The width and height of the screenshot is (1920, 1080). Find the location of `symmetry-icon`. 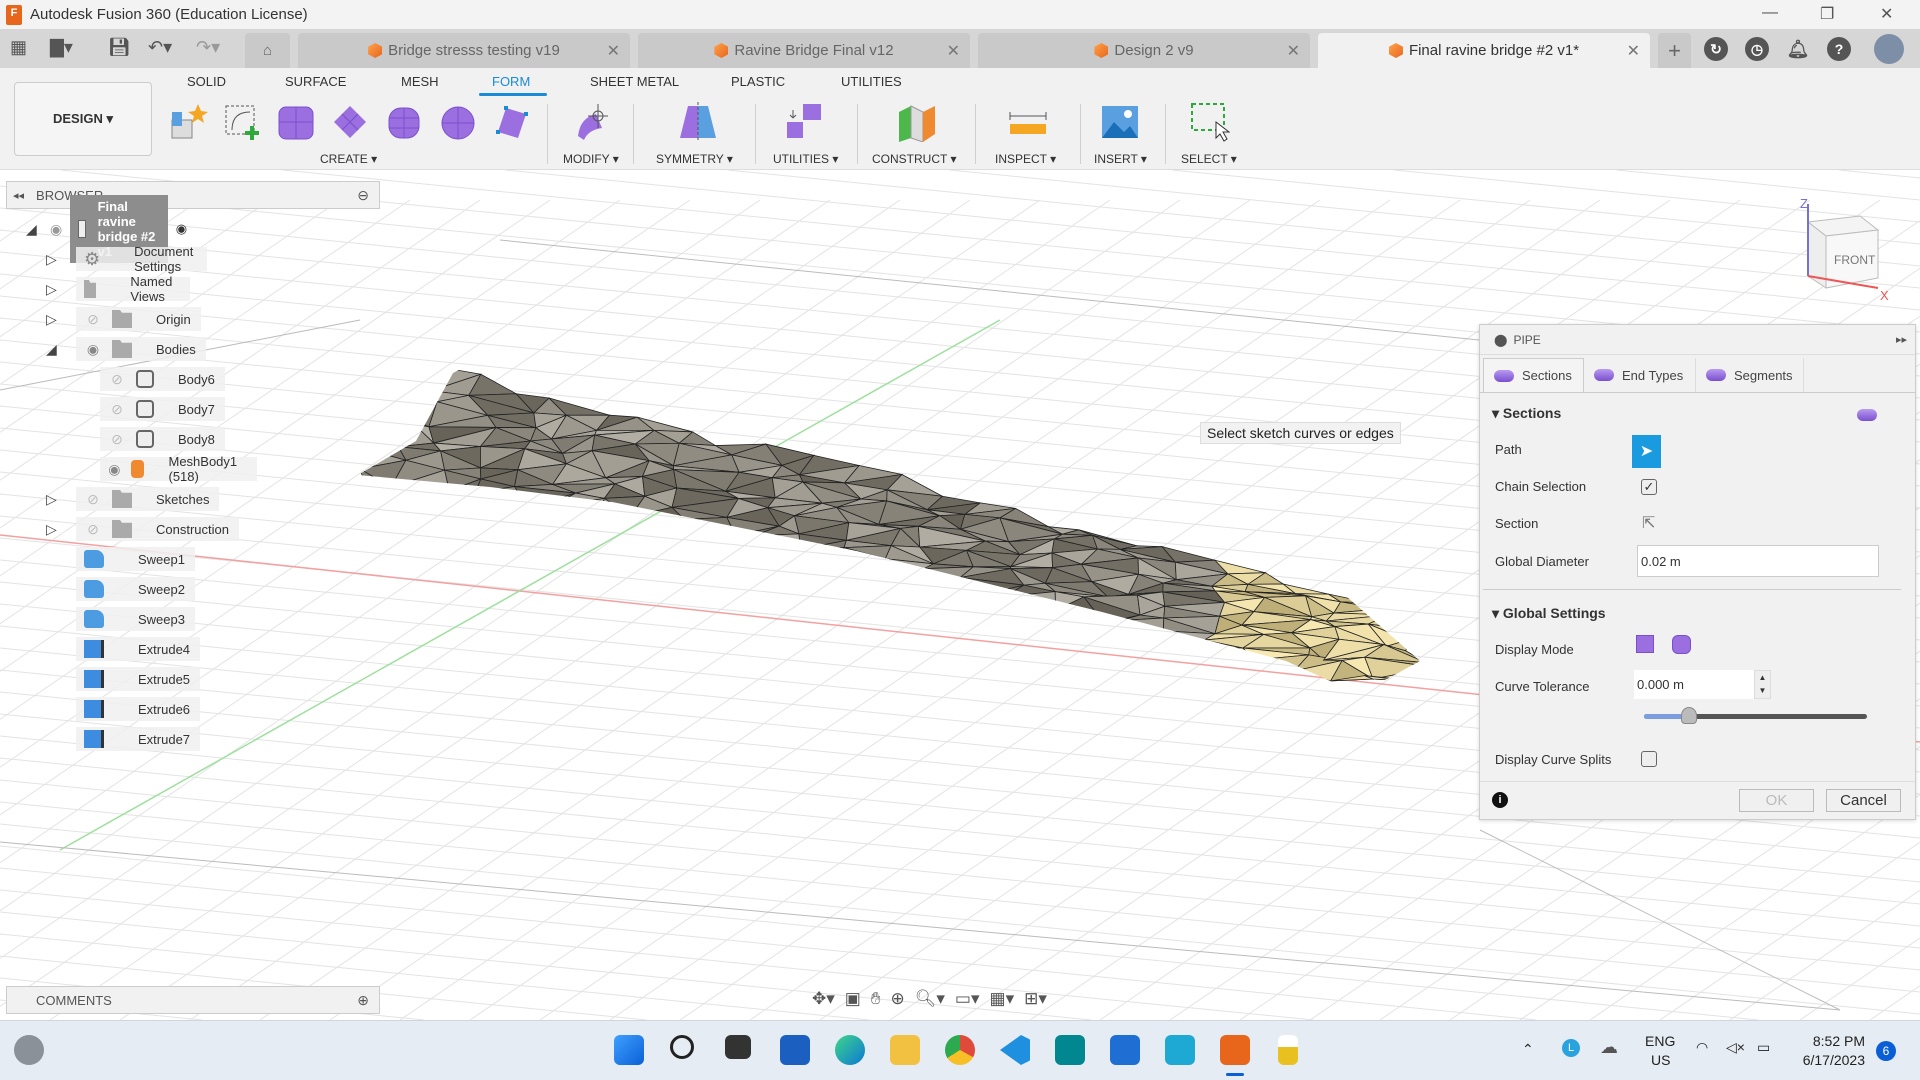

symmetry-icon is located at coordinates (698, 122).